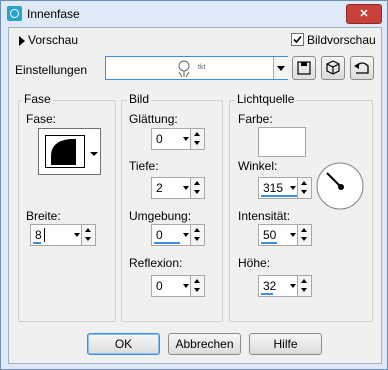  I want to click on preview-label: Vorschau, so click(53, 40).